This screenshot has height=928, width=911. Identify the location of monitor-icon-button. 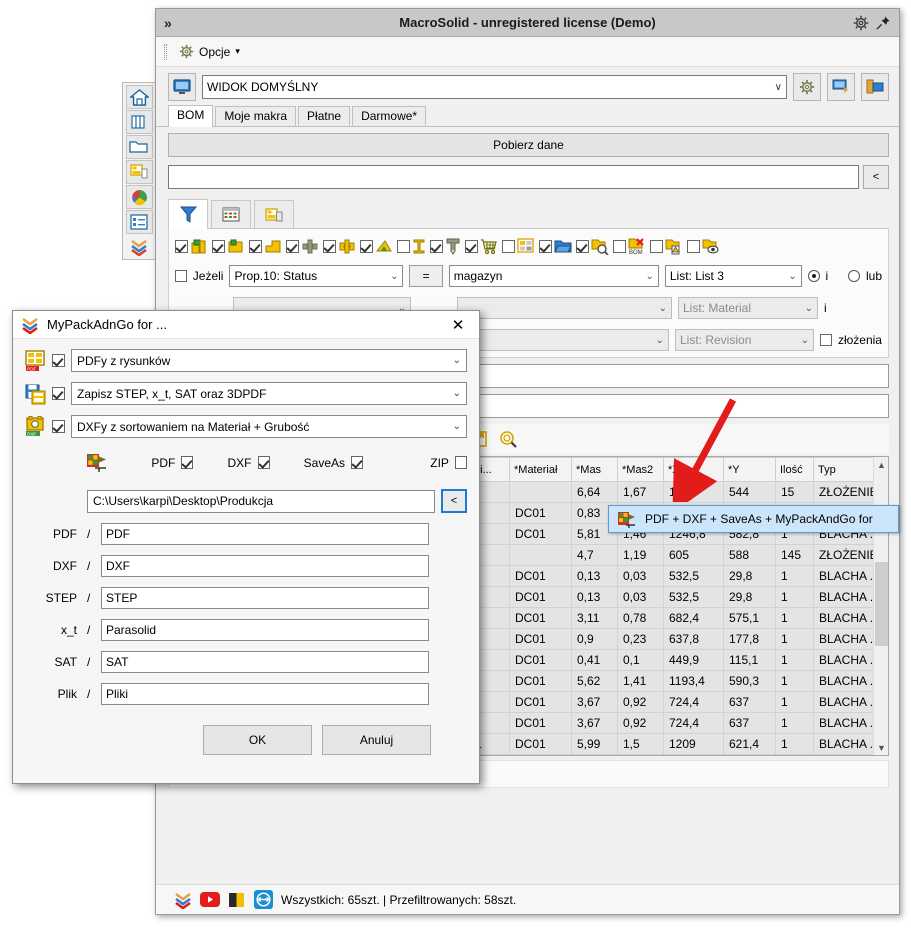
(182, 87).